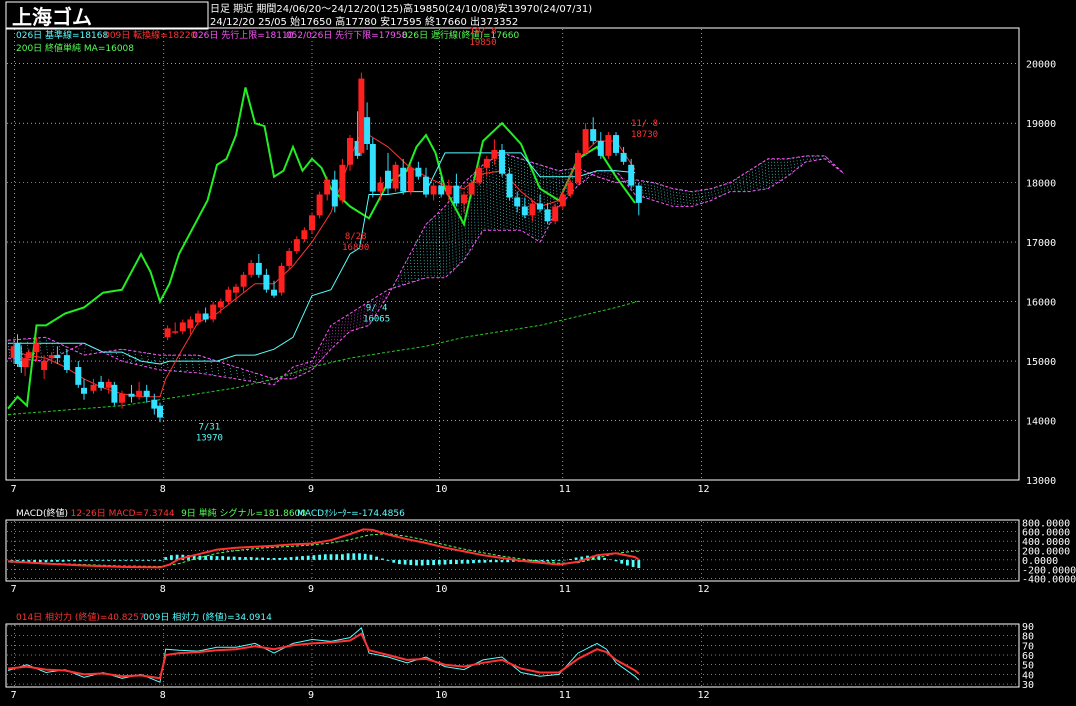 The image size is (1076, 706). Describe the element at coordinates (323, 550) in the screenshot. I see `macd-signal-line` at that location.